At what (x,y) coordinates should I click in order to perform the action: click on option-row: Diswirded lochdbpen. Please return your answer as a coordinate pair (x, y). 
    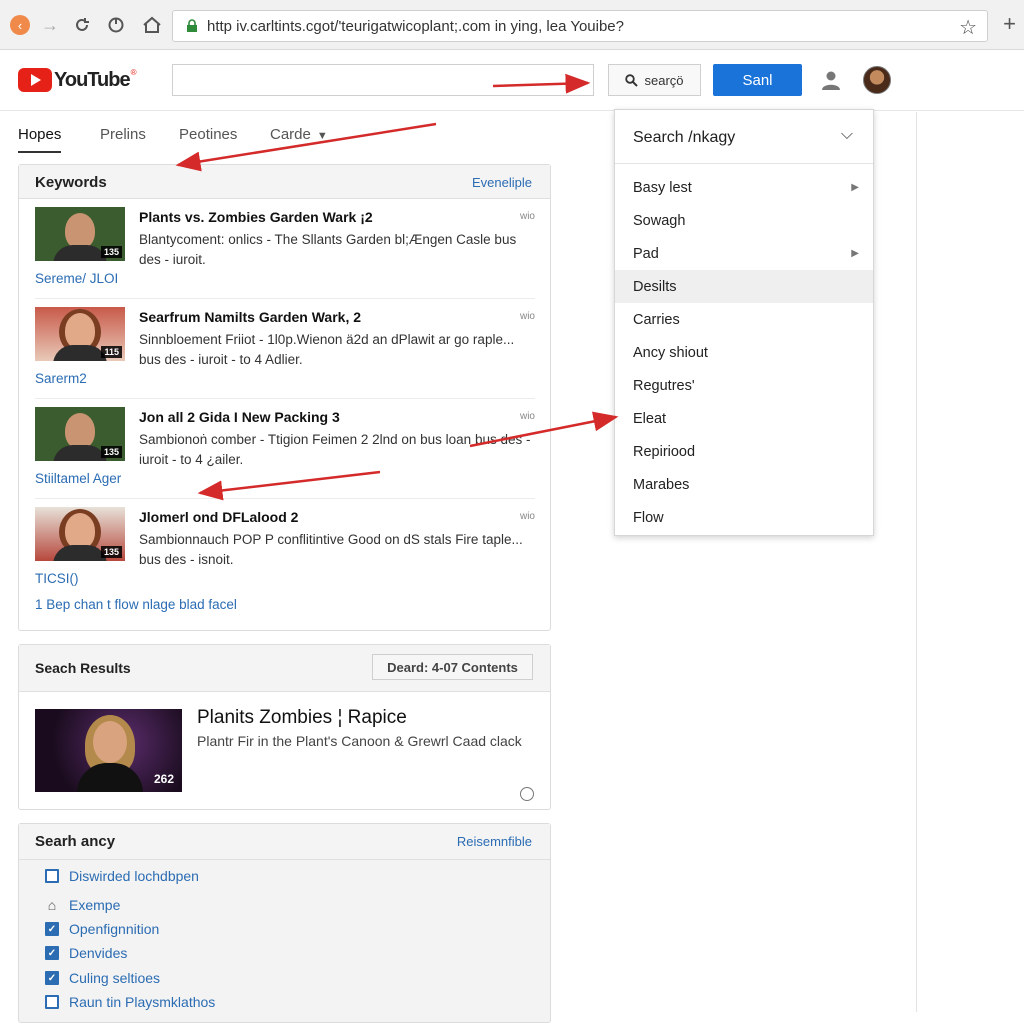
    Looking at the image, I should click on (122, 876).